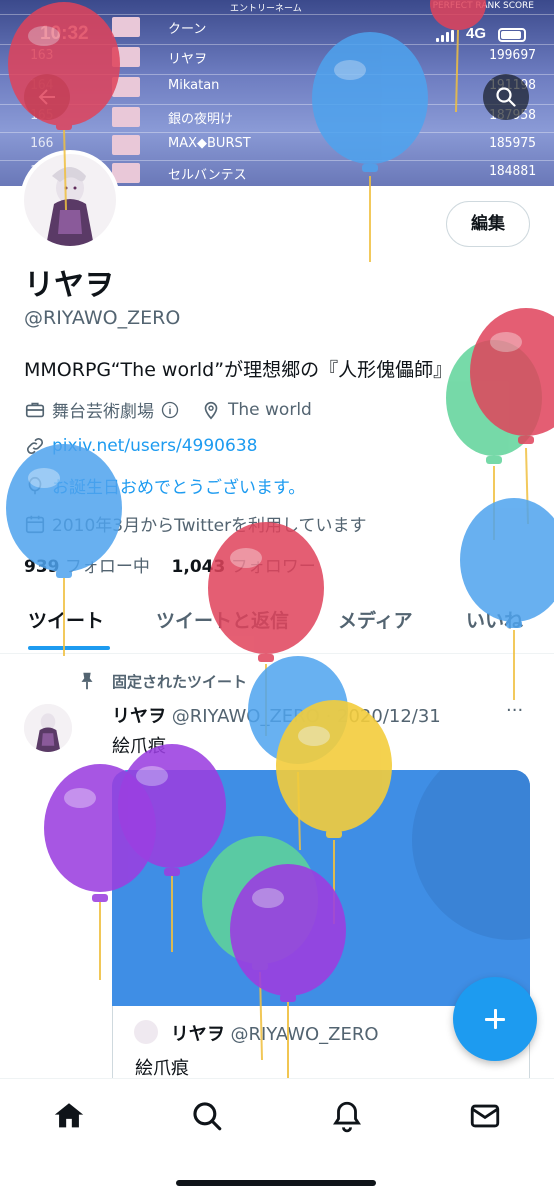 This screenshot has height=1200, width=554. What do you see at coordinates (494, 619) in the screenshot?
I see `tab-likes: いいね` at bounding box center [494, 619].